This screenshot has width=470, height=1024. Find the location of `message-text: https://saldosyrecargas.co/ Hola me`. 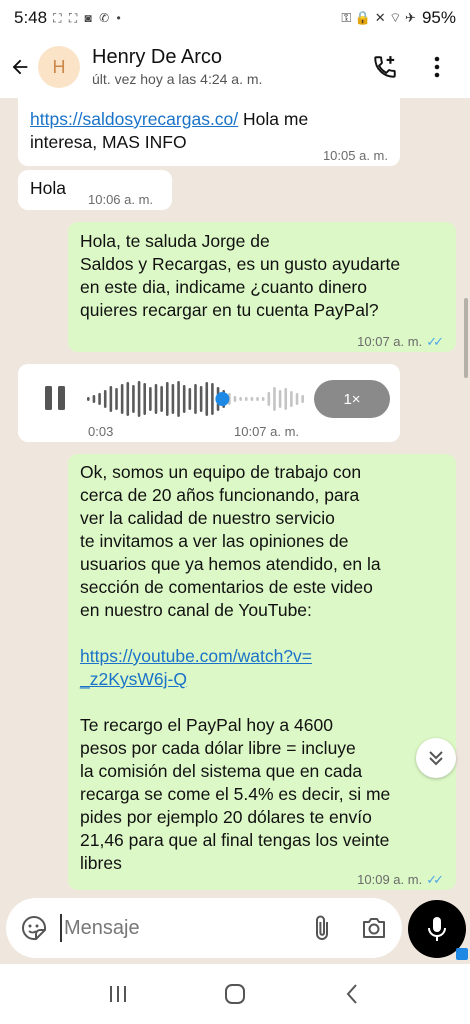

message-text: https://saldosyrecargas.co/ Hola me is located at coordinates (169, 119).